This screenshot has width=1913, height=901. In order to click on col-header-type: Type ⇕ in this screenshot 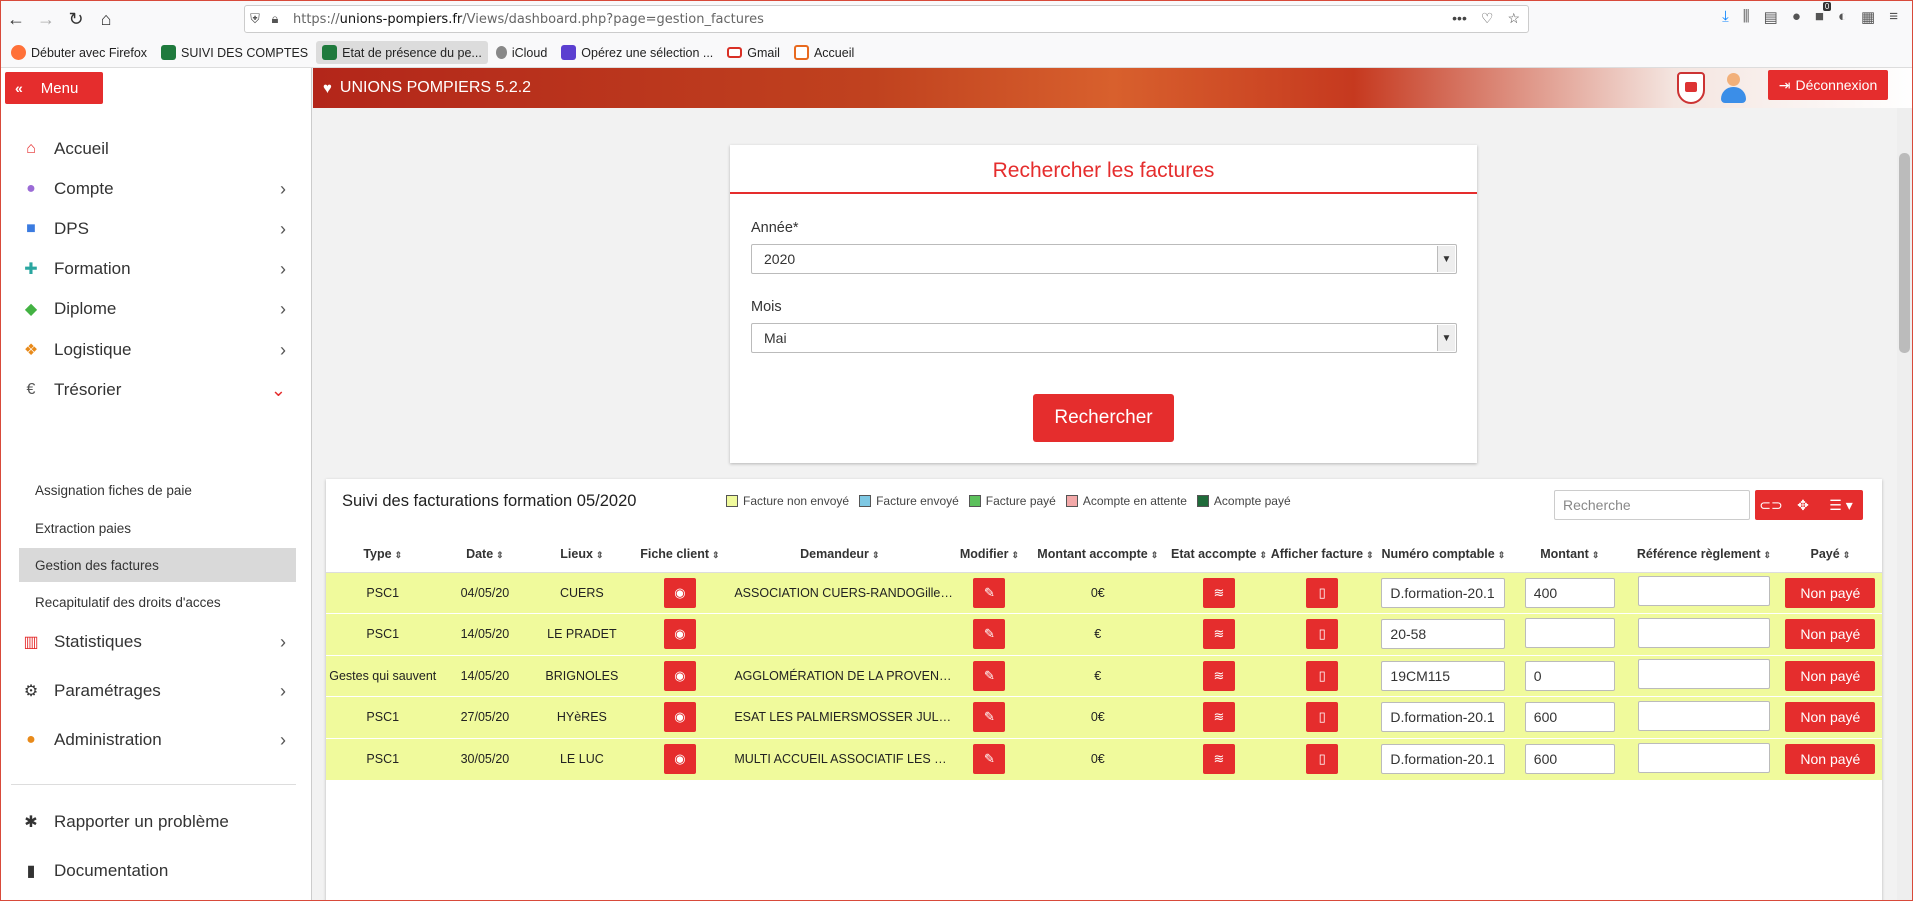, I will do `click(383, 555)`.